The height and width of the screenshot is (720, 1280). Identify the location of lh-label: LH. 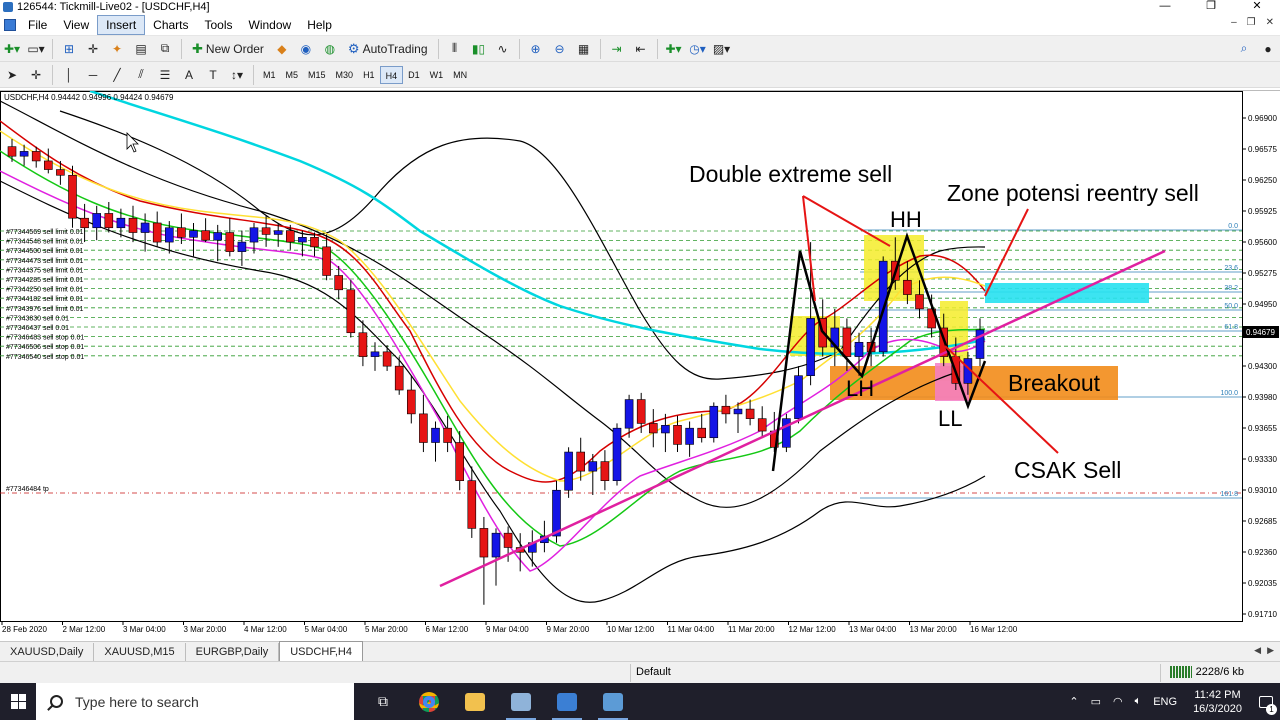
(860, 388).